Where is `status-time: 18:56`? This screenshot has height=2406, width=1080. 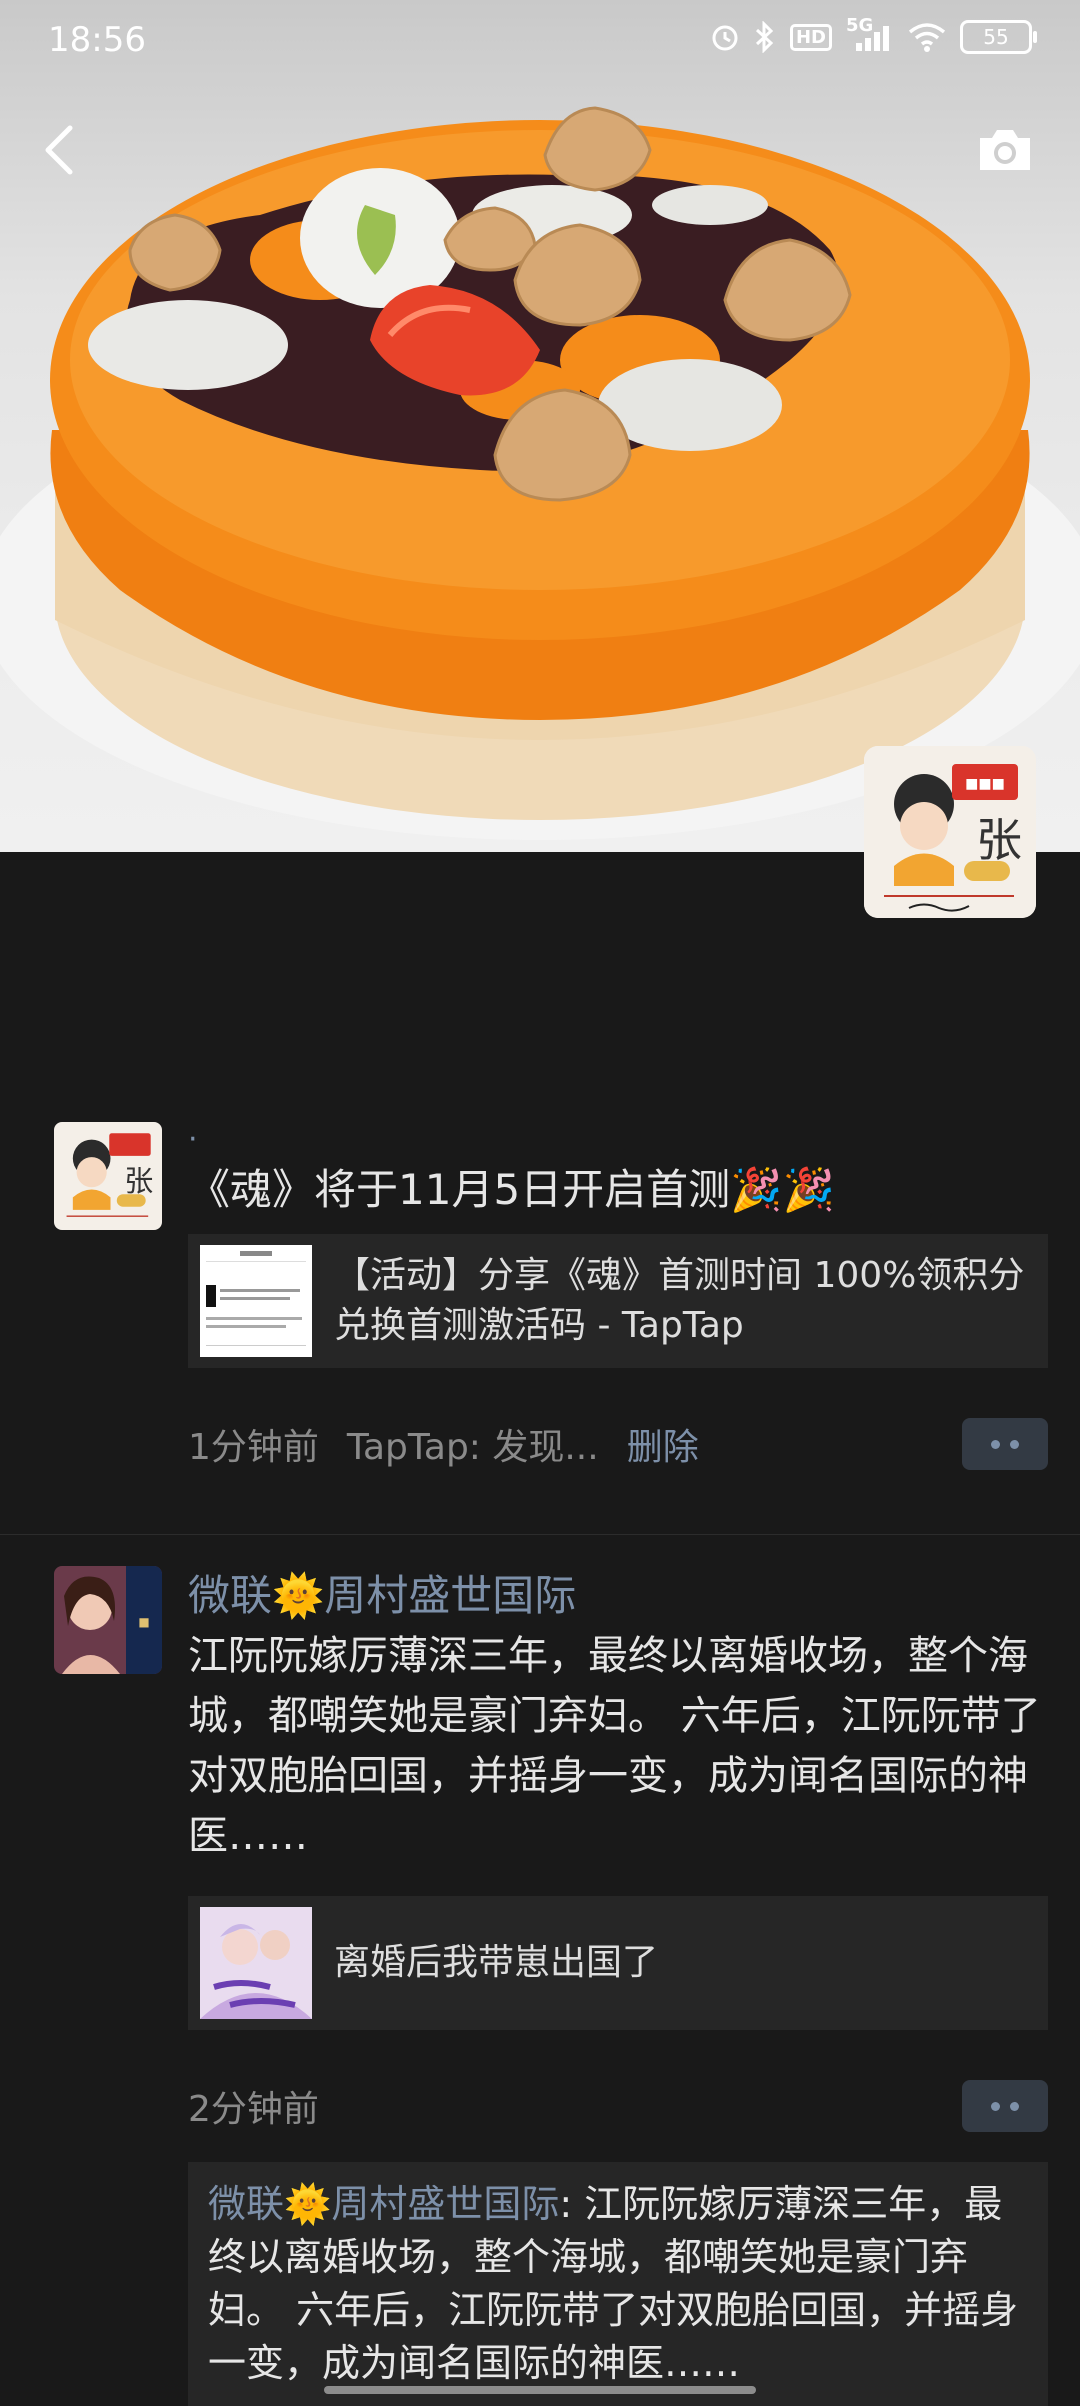 status-time: 18:56 is located at coordinates (97, 40).